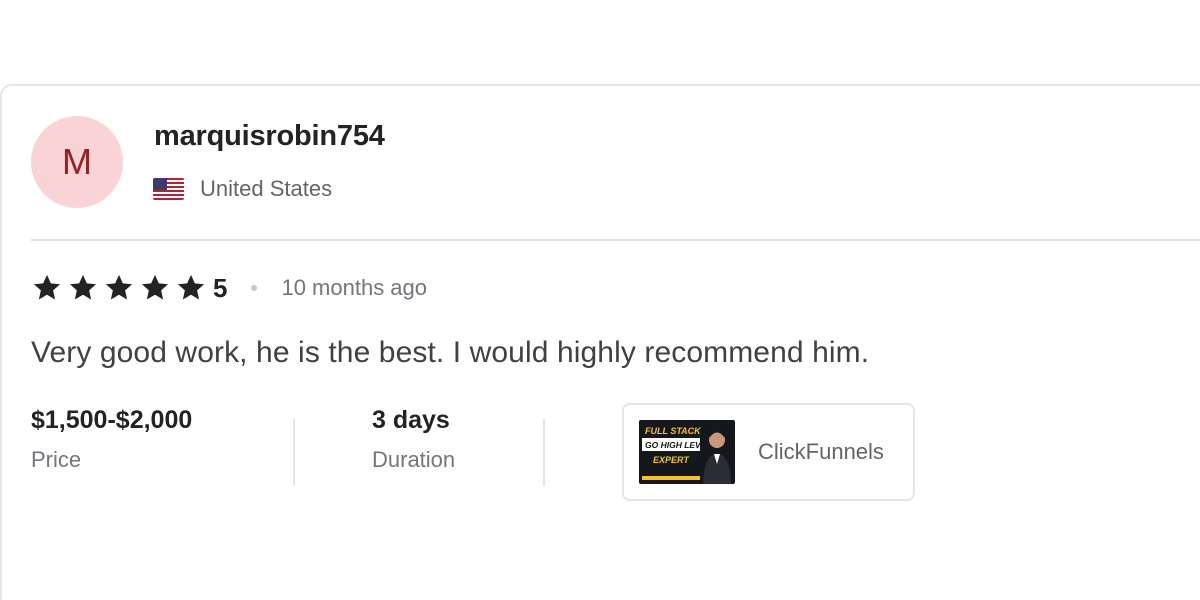  I want to click on star-rating, so click(119, 288).